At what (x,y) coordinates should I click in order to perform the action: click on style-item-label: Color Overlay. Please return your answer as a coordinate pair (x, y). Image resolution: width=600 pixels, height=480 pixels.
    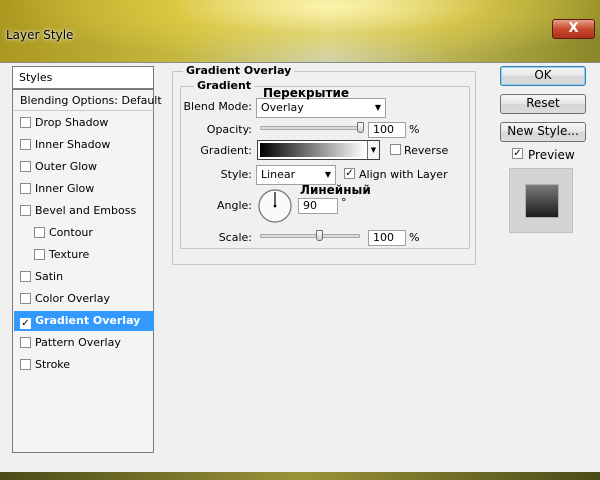
    Looking at the image, I should click on (72, 298).